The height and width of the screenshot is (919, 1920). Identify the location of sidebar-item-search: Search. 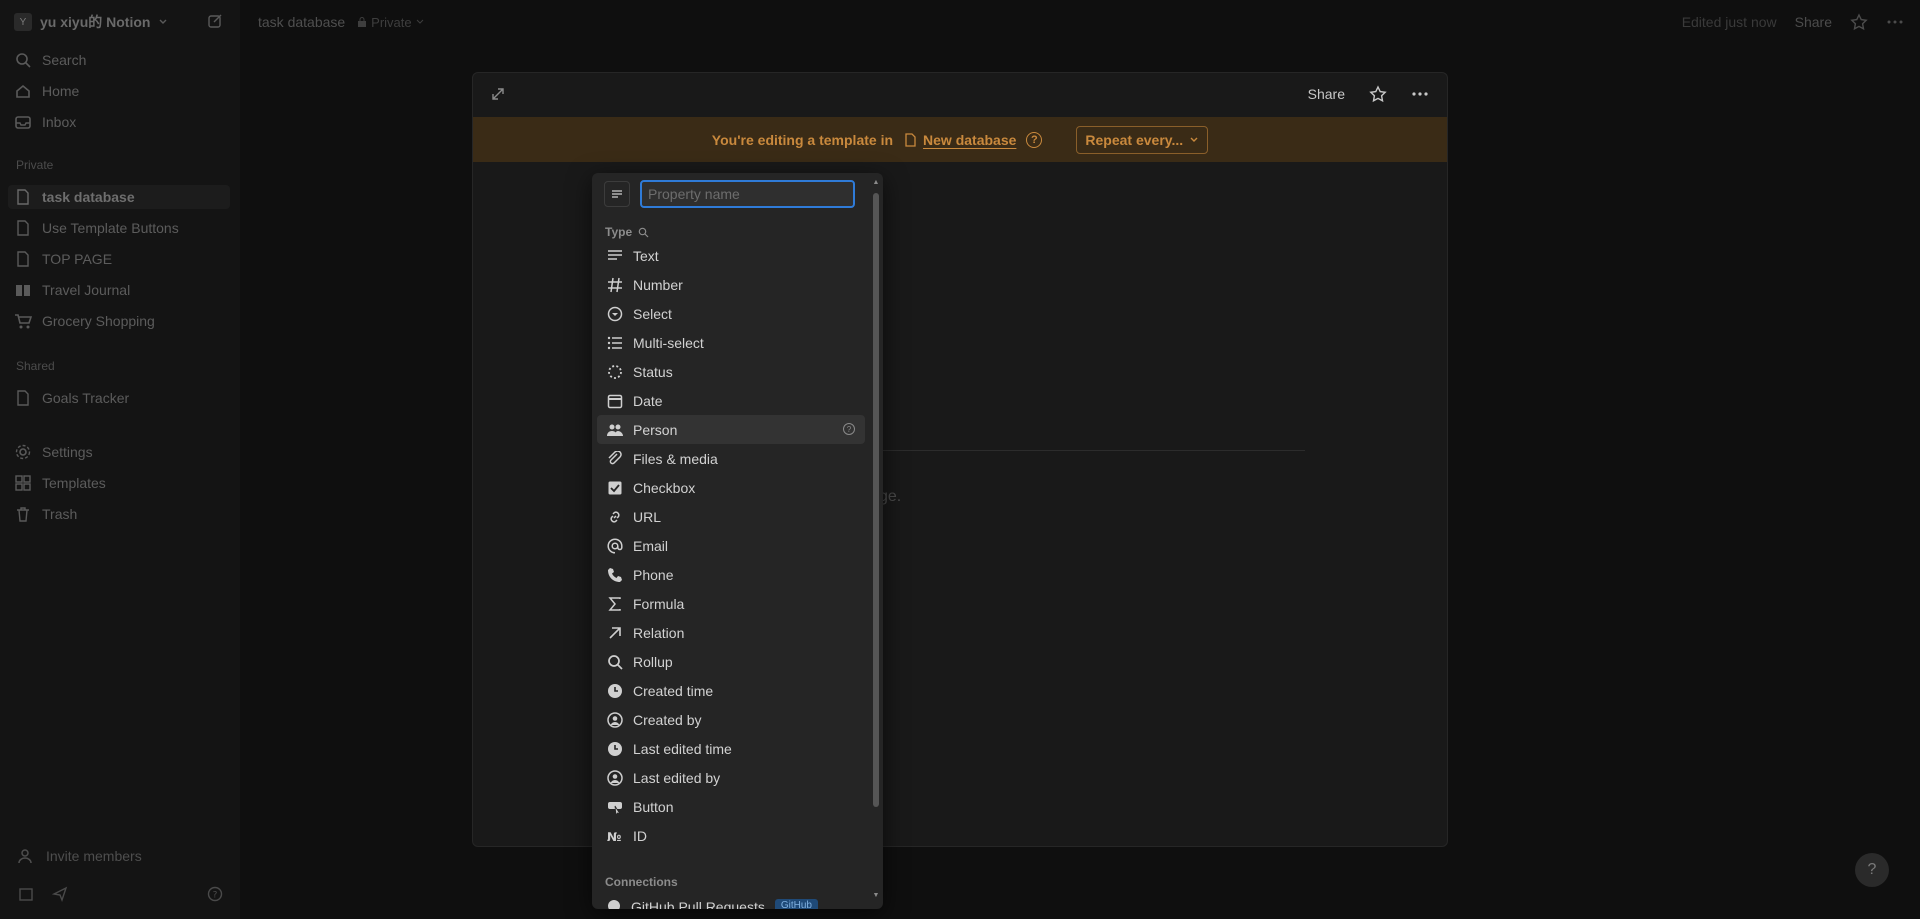
(50, 60).